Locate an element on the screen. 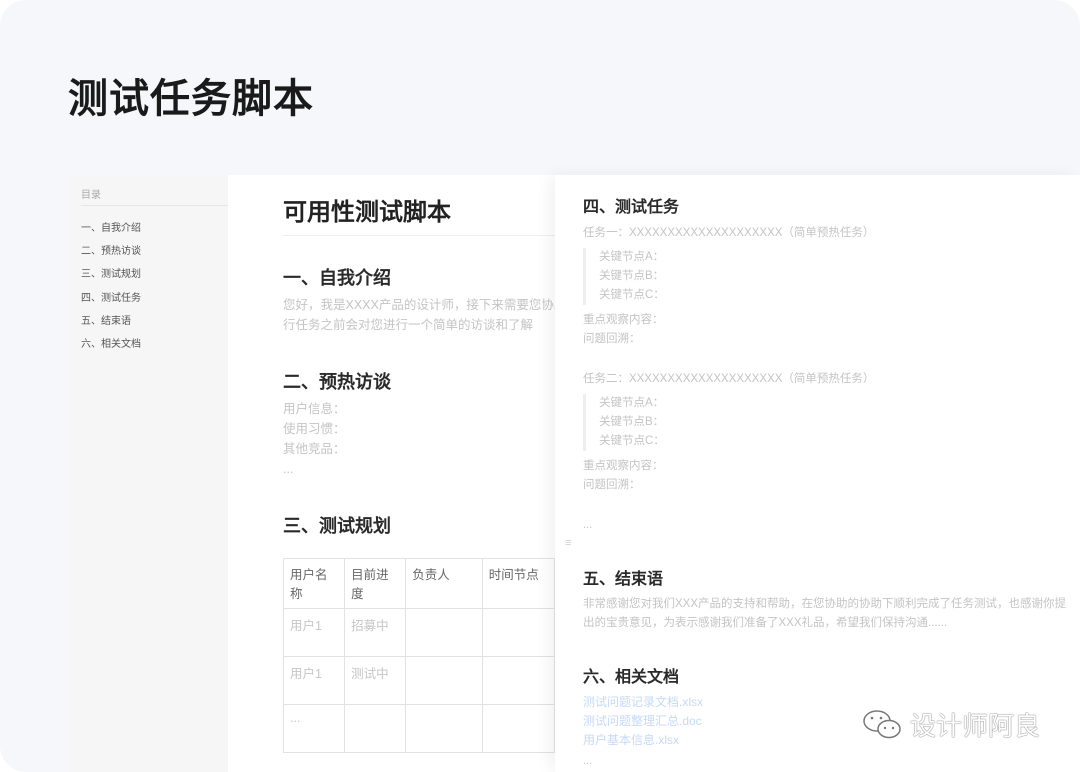 This screenshot has width=1080, height=772. task-title: 任务二：XXXXXXXXXXXXXXXXXXXX（简单预热任务） is located at coordinates (729, 379).